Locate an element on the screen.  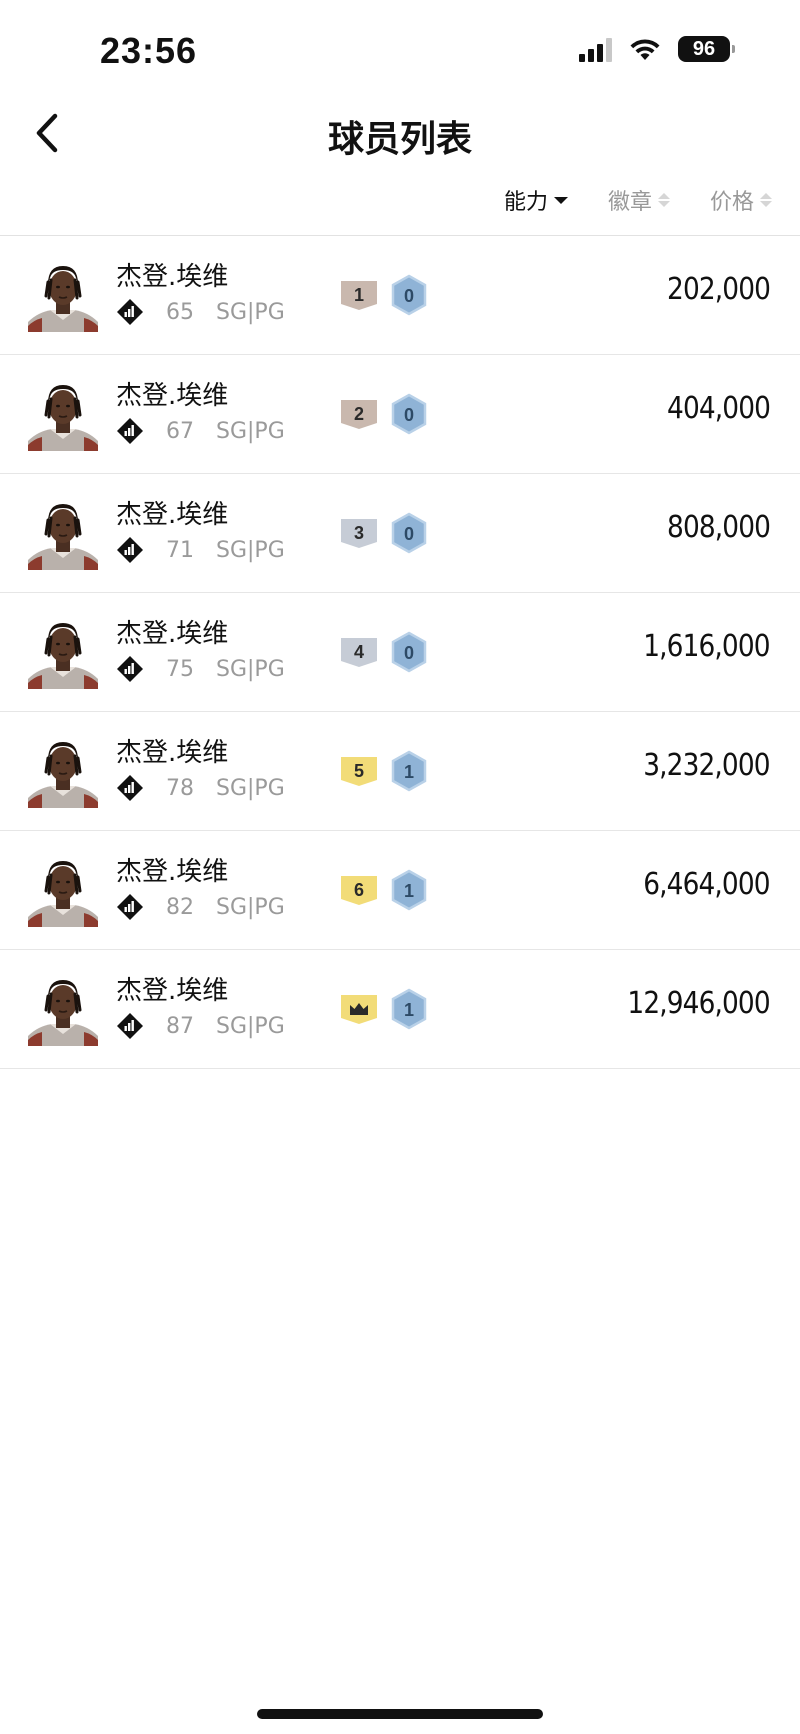
sort-bar: 能力 徽章 价格 is located at coordinates (638, 200).